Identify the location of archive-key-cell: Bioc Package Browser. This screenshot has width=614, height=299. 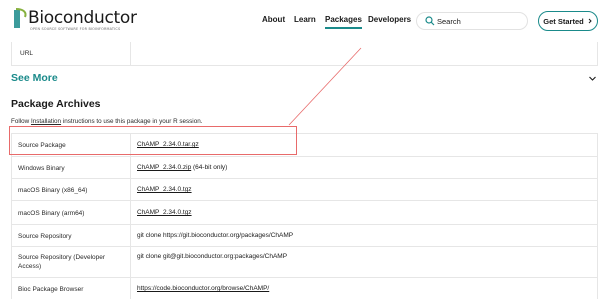
(71, 288).